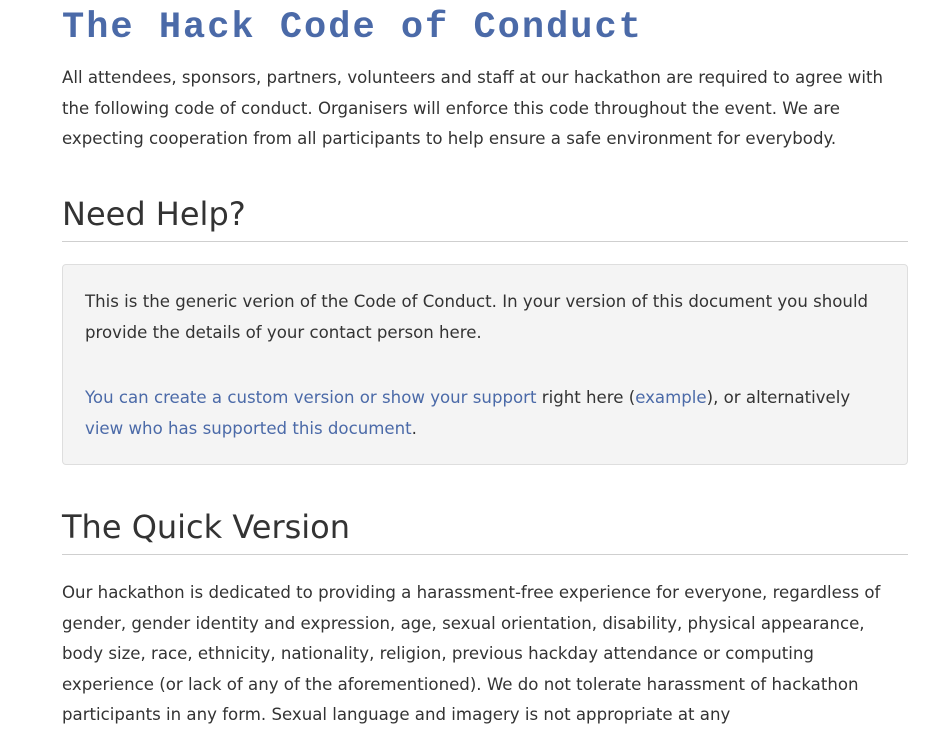  What do you see at coordinates (586, 397) in the screenshot?
I see `right-here-text: right here (` at bounding box center [586, 397].